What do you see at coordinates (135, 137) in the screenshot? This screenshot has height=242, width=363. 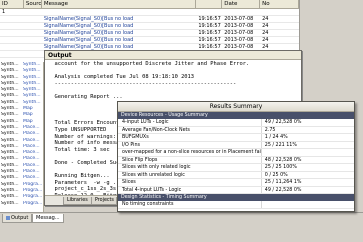 I see `summary-label: BUFGMUXs` at bounding box center [135, 137].